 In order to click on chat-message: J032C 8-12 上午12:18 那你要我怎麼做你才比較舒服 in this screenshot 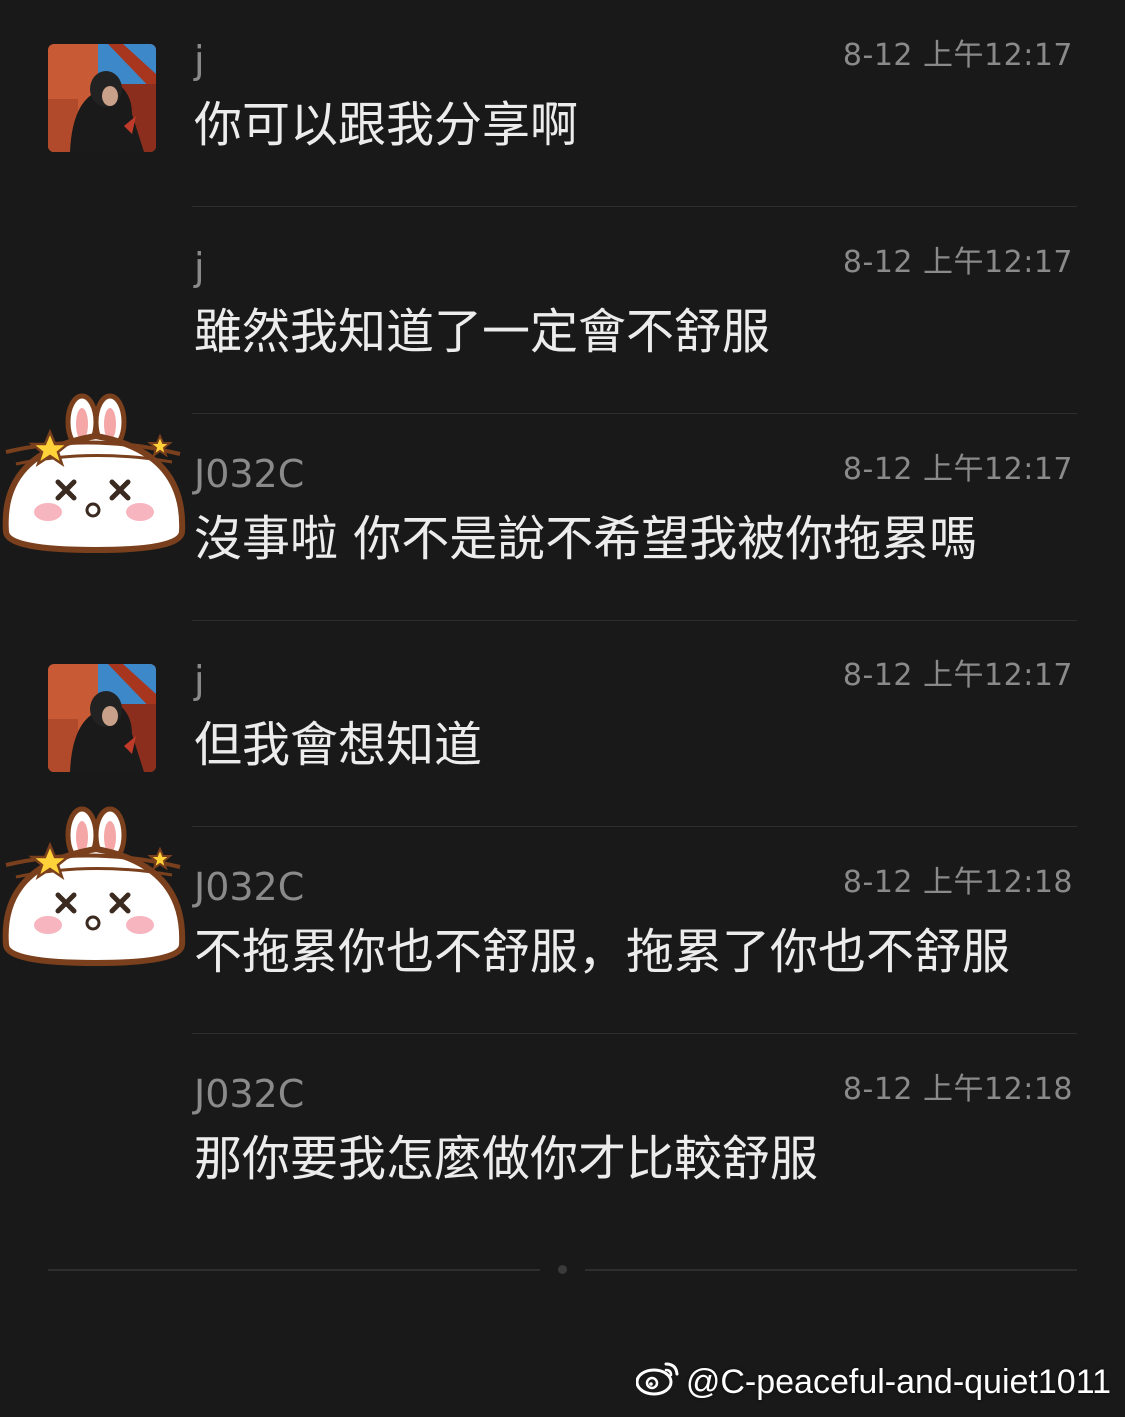, I will do `click(562, 1137)`.